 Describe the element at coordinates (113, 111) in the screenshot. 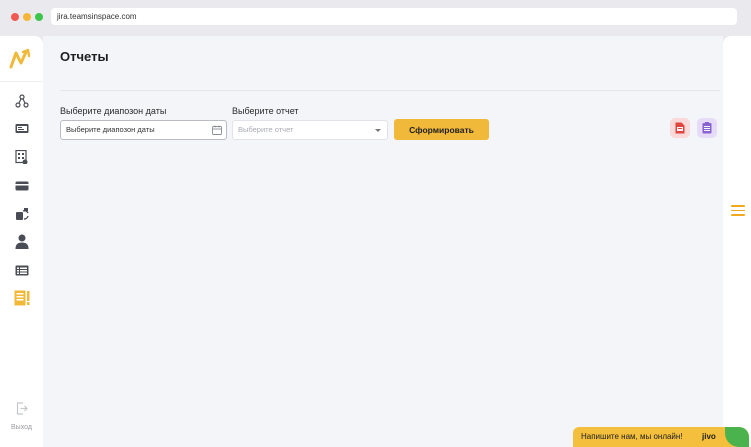

I see `date-range-label: Выберите диапозон даты` at that location.